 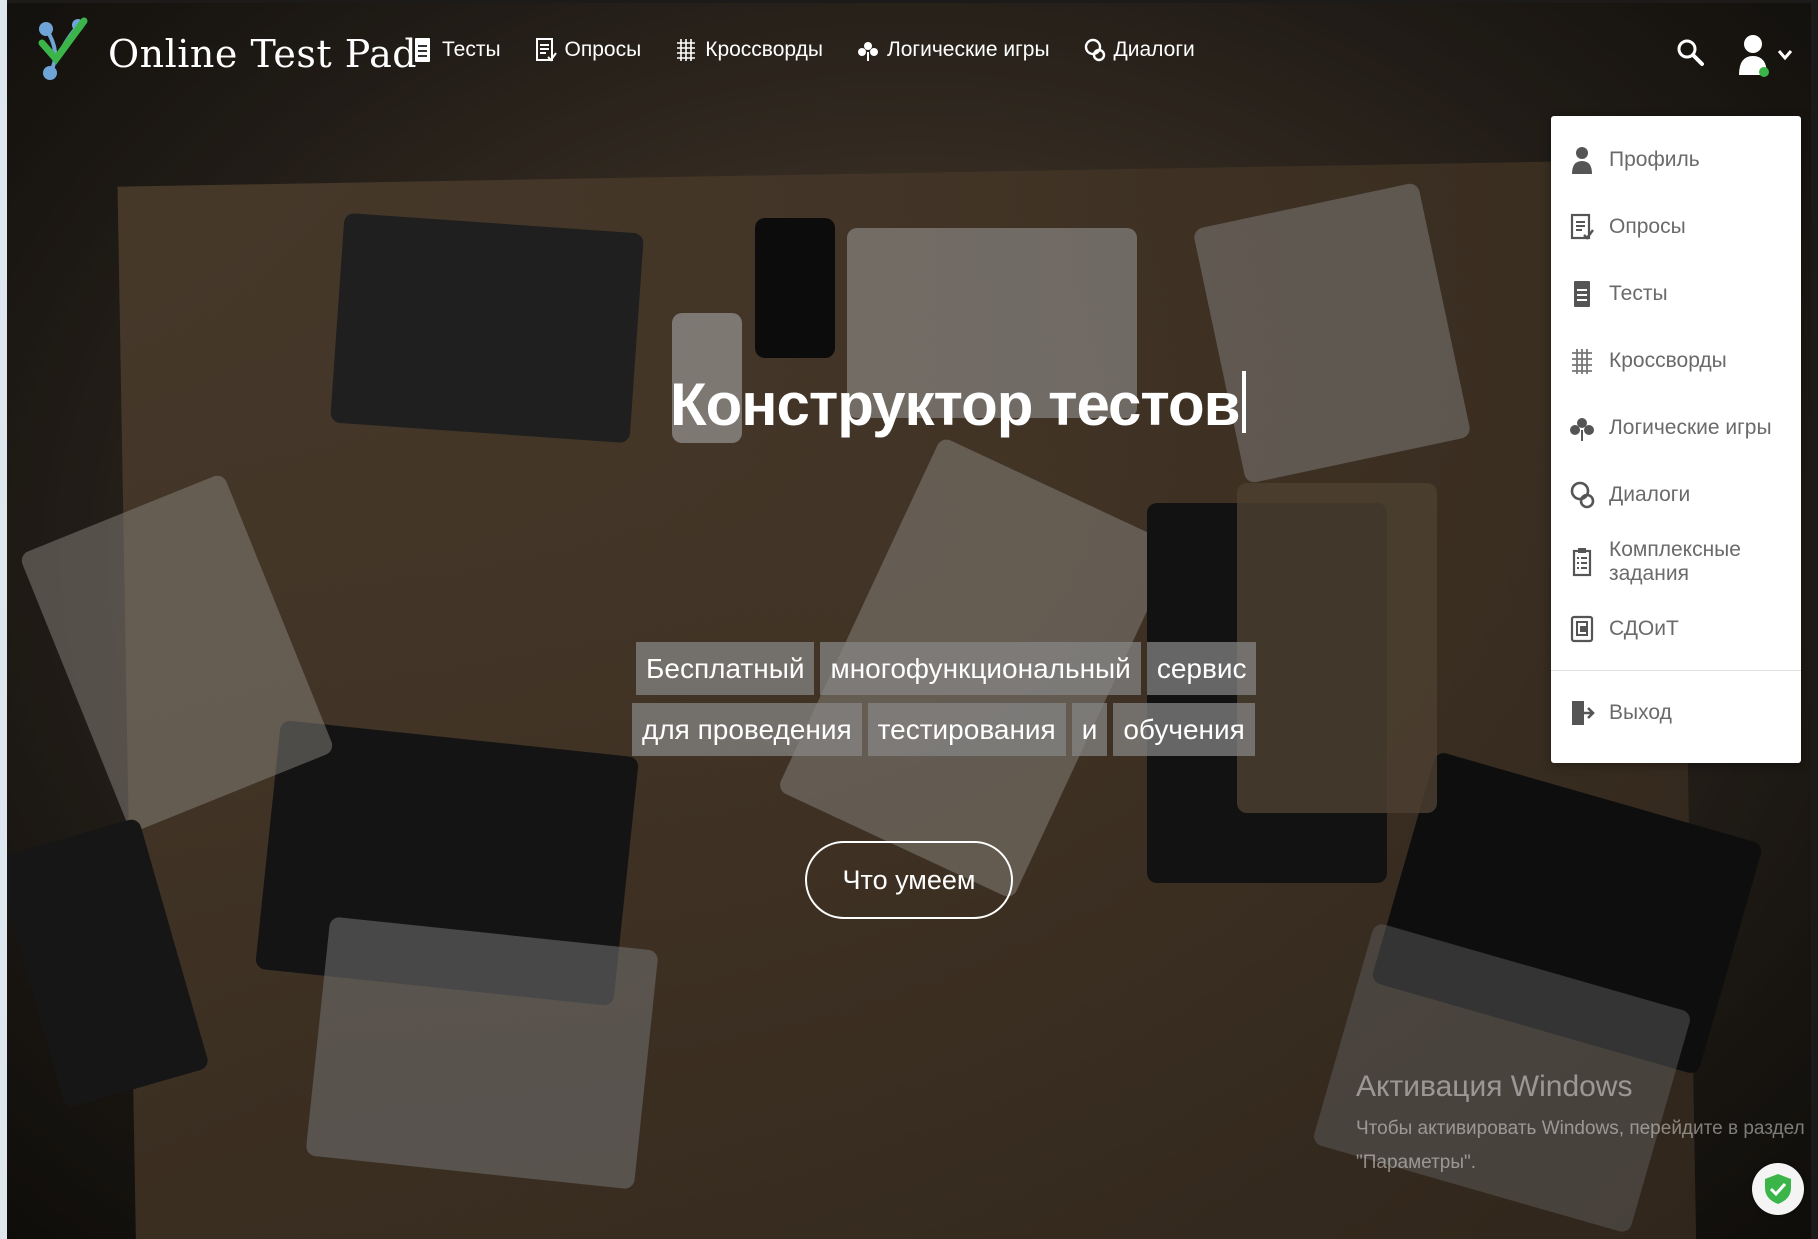 I want to click on nav-item-dialogs: Диалоги, so click(x=1139, y=50).